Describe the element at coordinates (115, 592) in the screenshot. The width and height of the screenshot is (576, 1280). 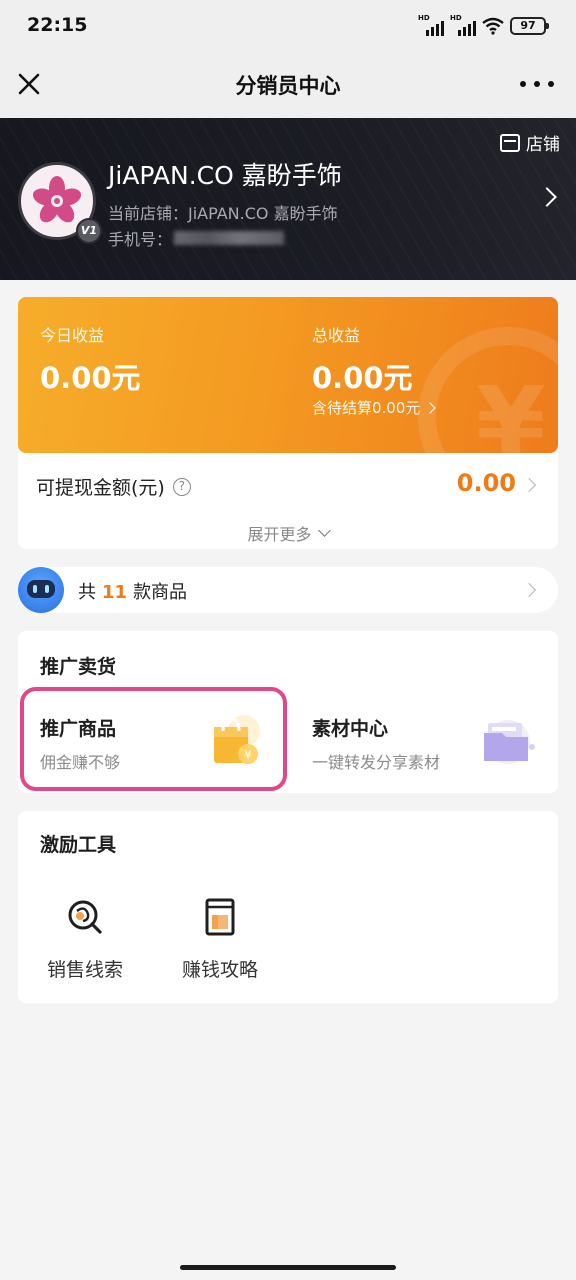
I see `product-count-number: 11` at that location.